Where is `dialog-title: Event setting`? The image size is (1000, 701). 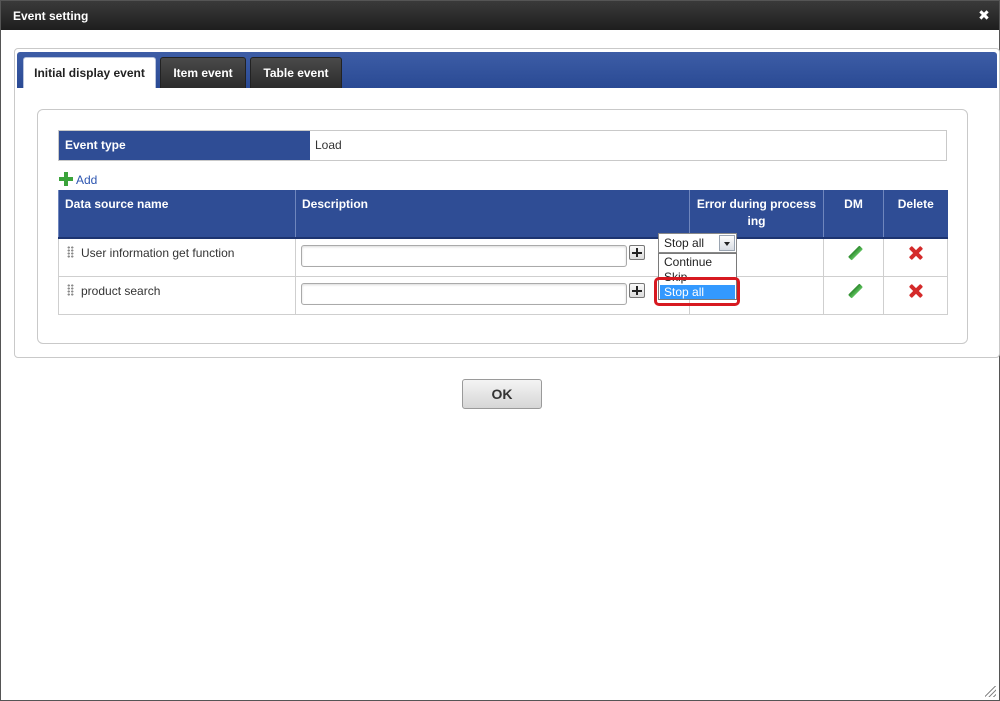 dialog-title: Event setting is located at coordinates (51, 16).